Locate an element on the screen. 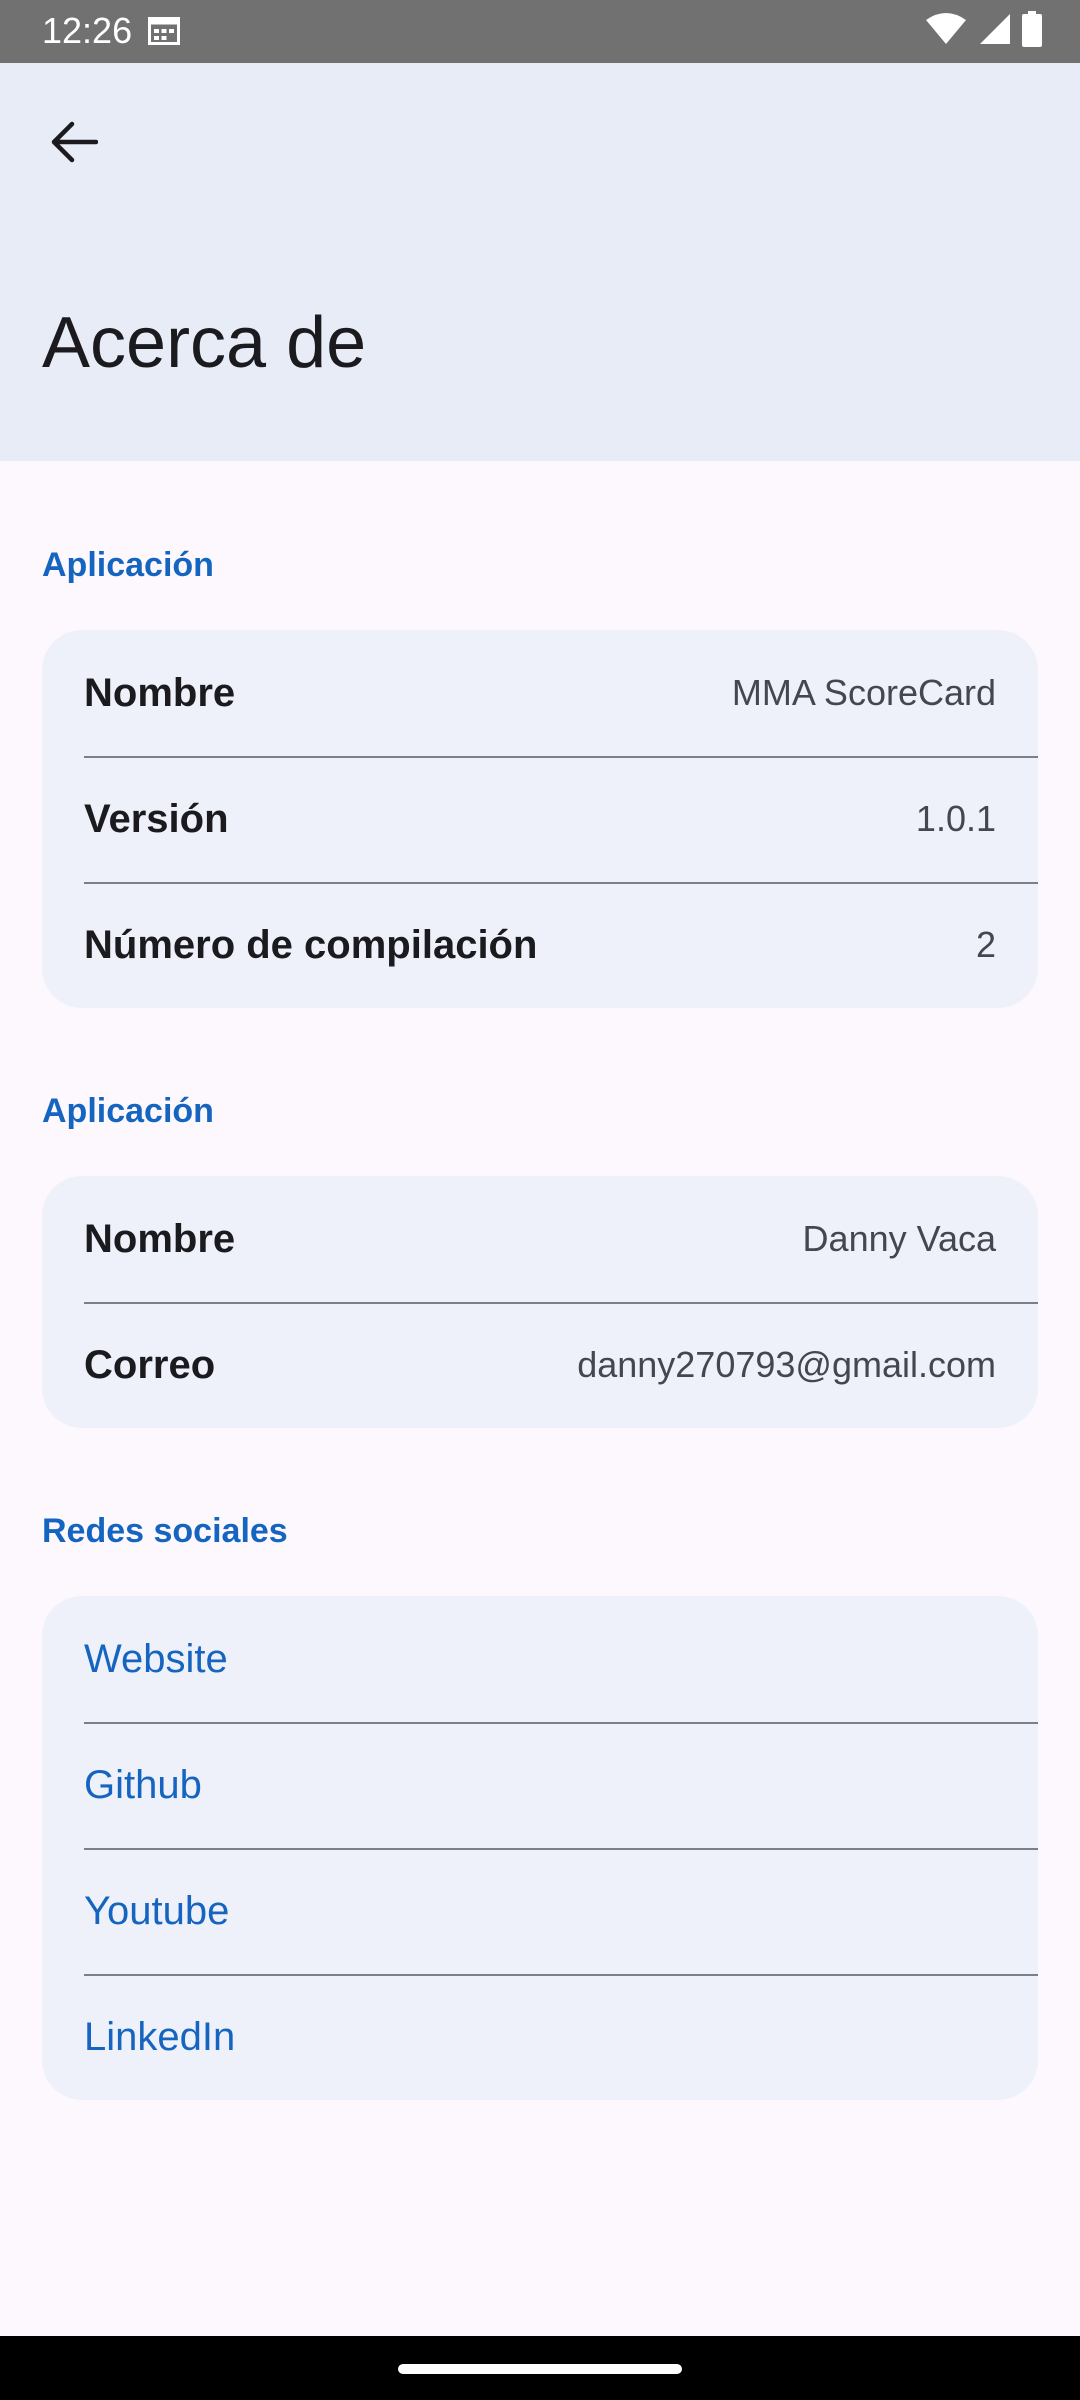 This screenshot has width=1080, height=2400. calendar-icon is located at coordinates (164, 31).